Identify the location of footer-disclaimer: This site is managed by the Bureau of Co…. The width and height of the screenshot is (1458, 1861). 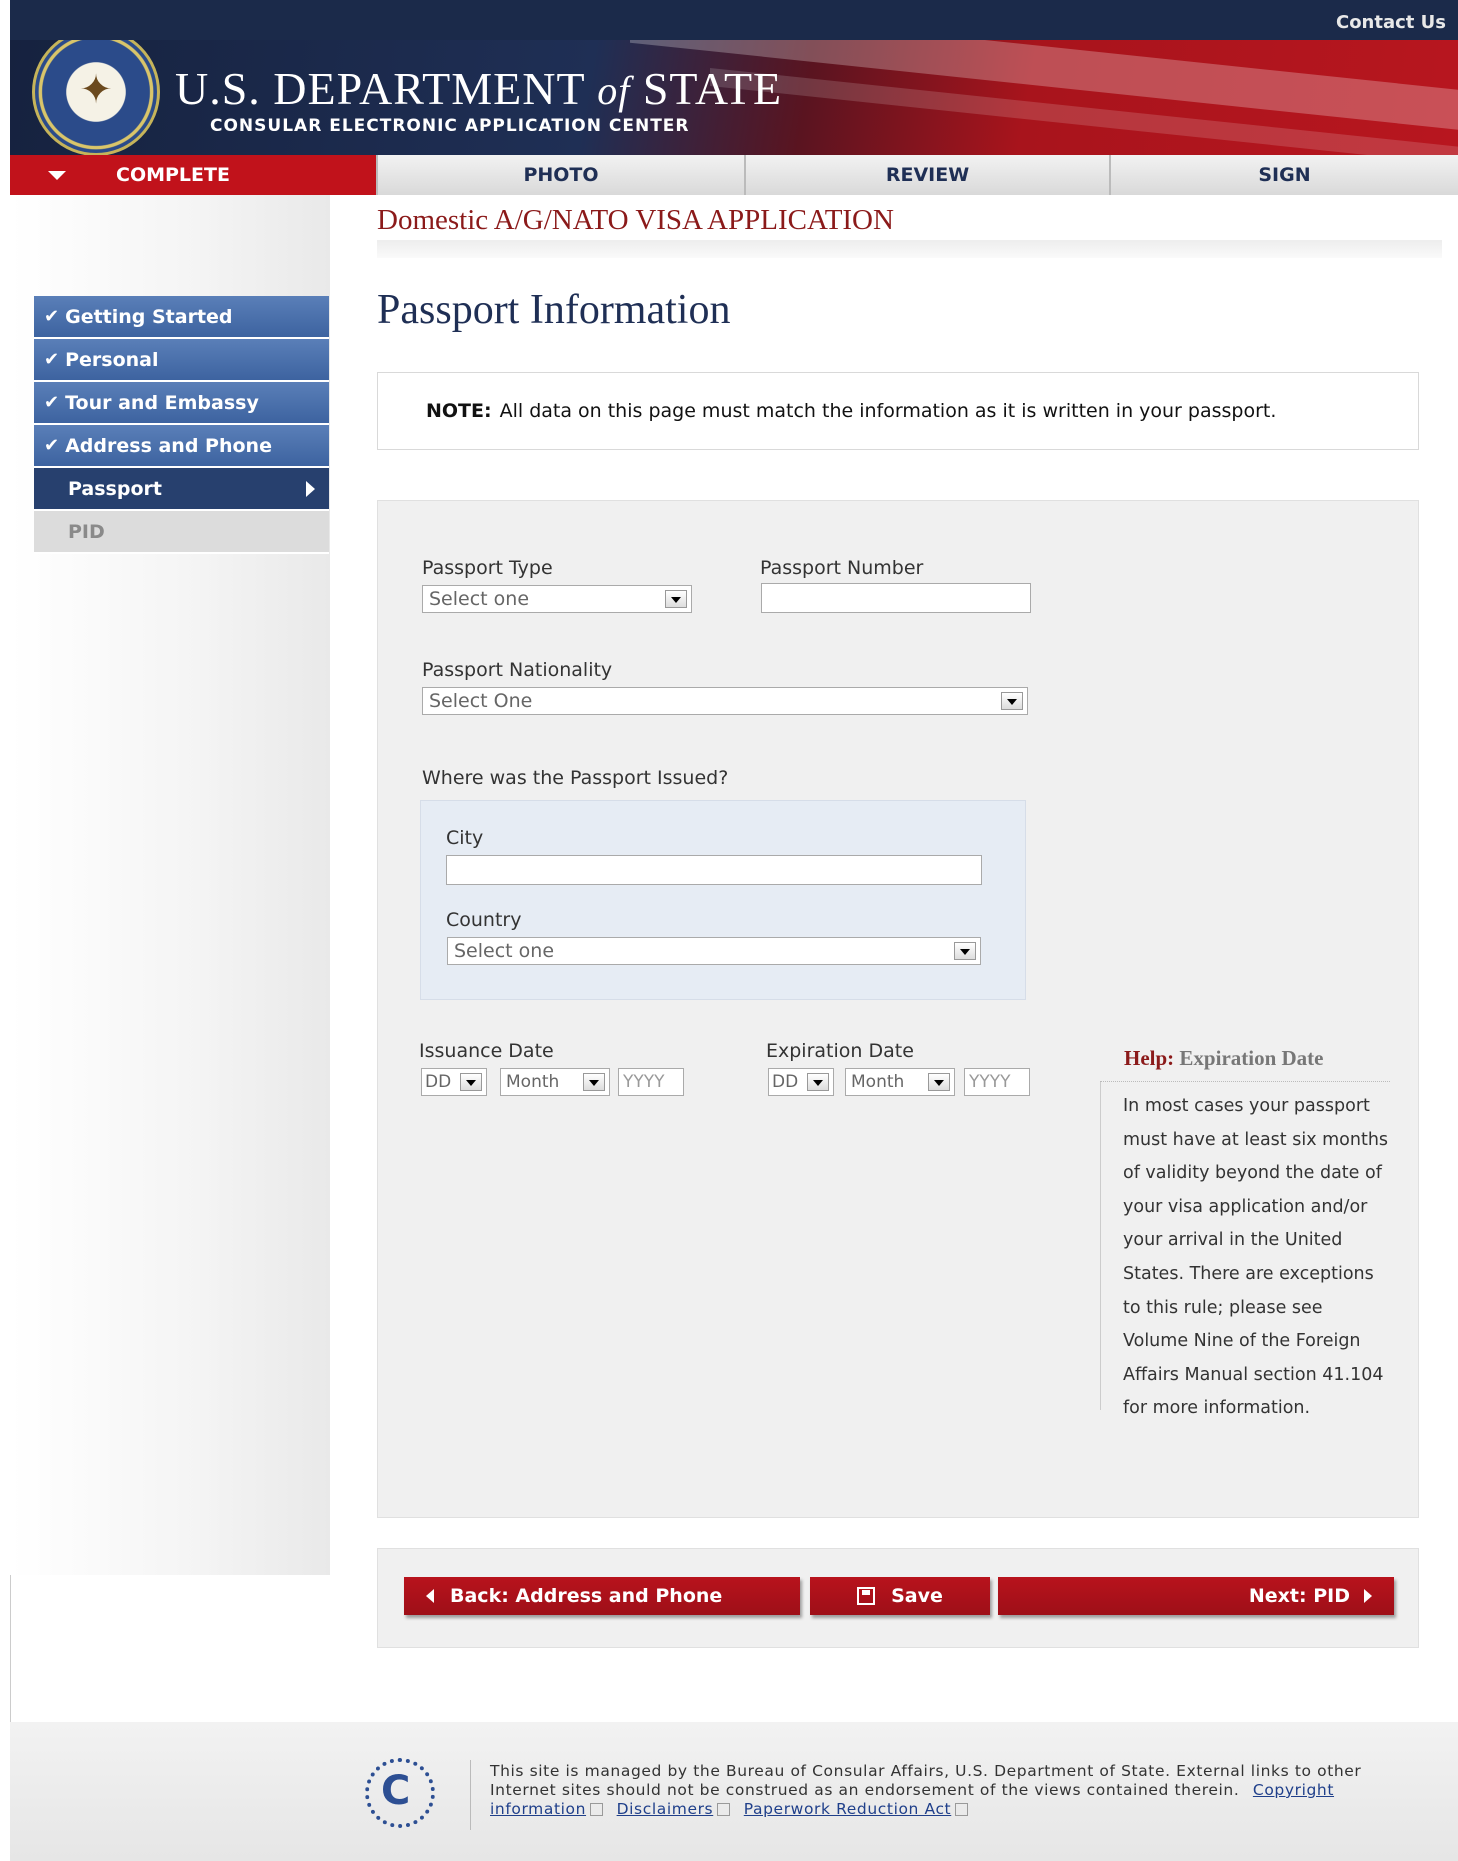
(926, 1780).